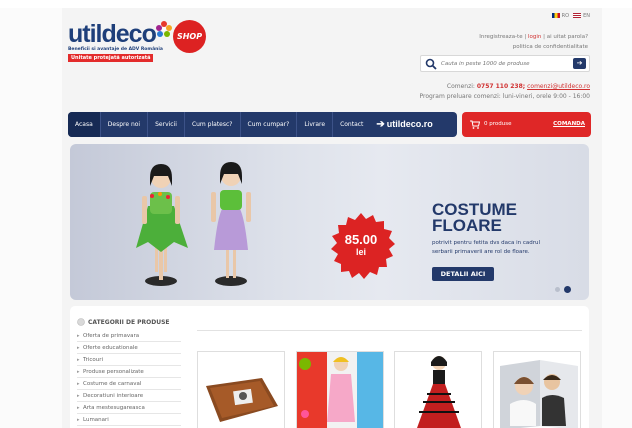 The width and height of the screenshot is (632, 428). What do you see at coordinates (500, 37) in the screenshot?
I see `register-link: Inregistreaza-te` at bounding box center [500, 37].